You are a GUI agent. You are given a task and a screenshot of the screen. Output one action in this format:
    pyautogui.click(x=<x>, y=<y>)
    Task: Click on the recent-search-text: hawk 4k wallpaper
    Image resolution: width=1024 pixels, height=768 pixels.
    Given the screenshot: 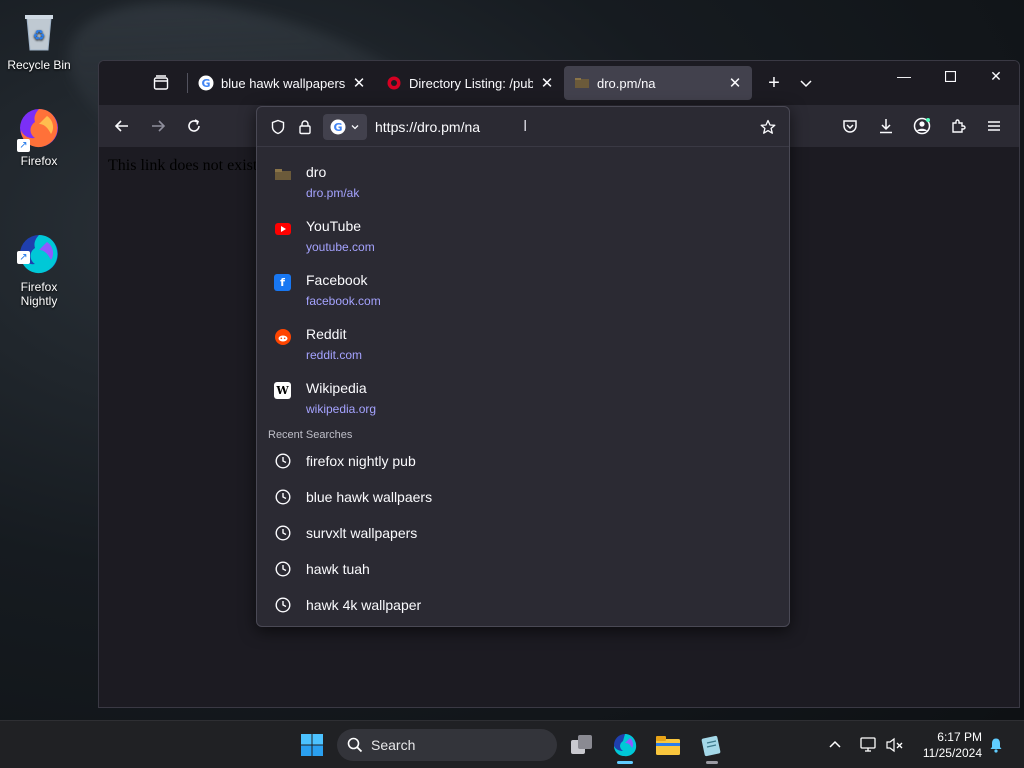 What is the action you would take?
    pyautogui.click(x=364, y=605)
    